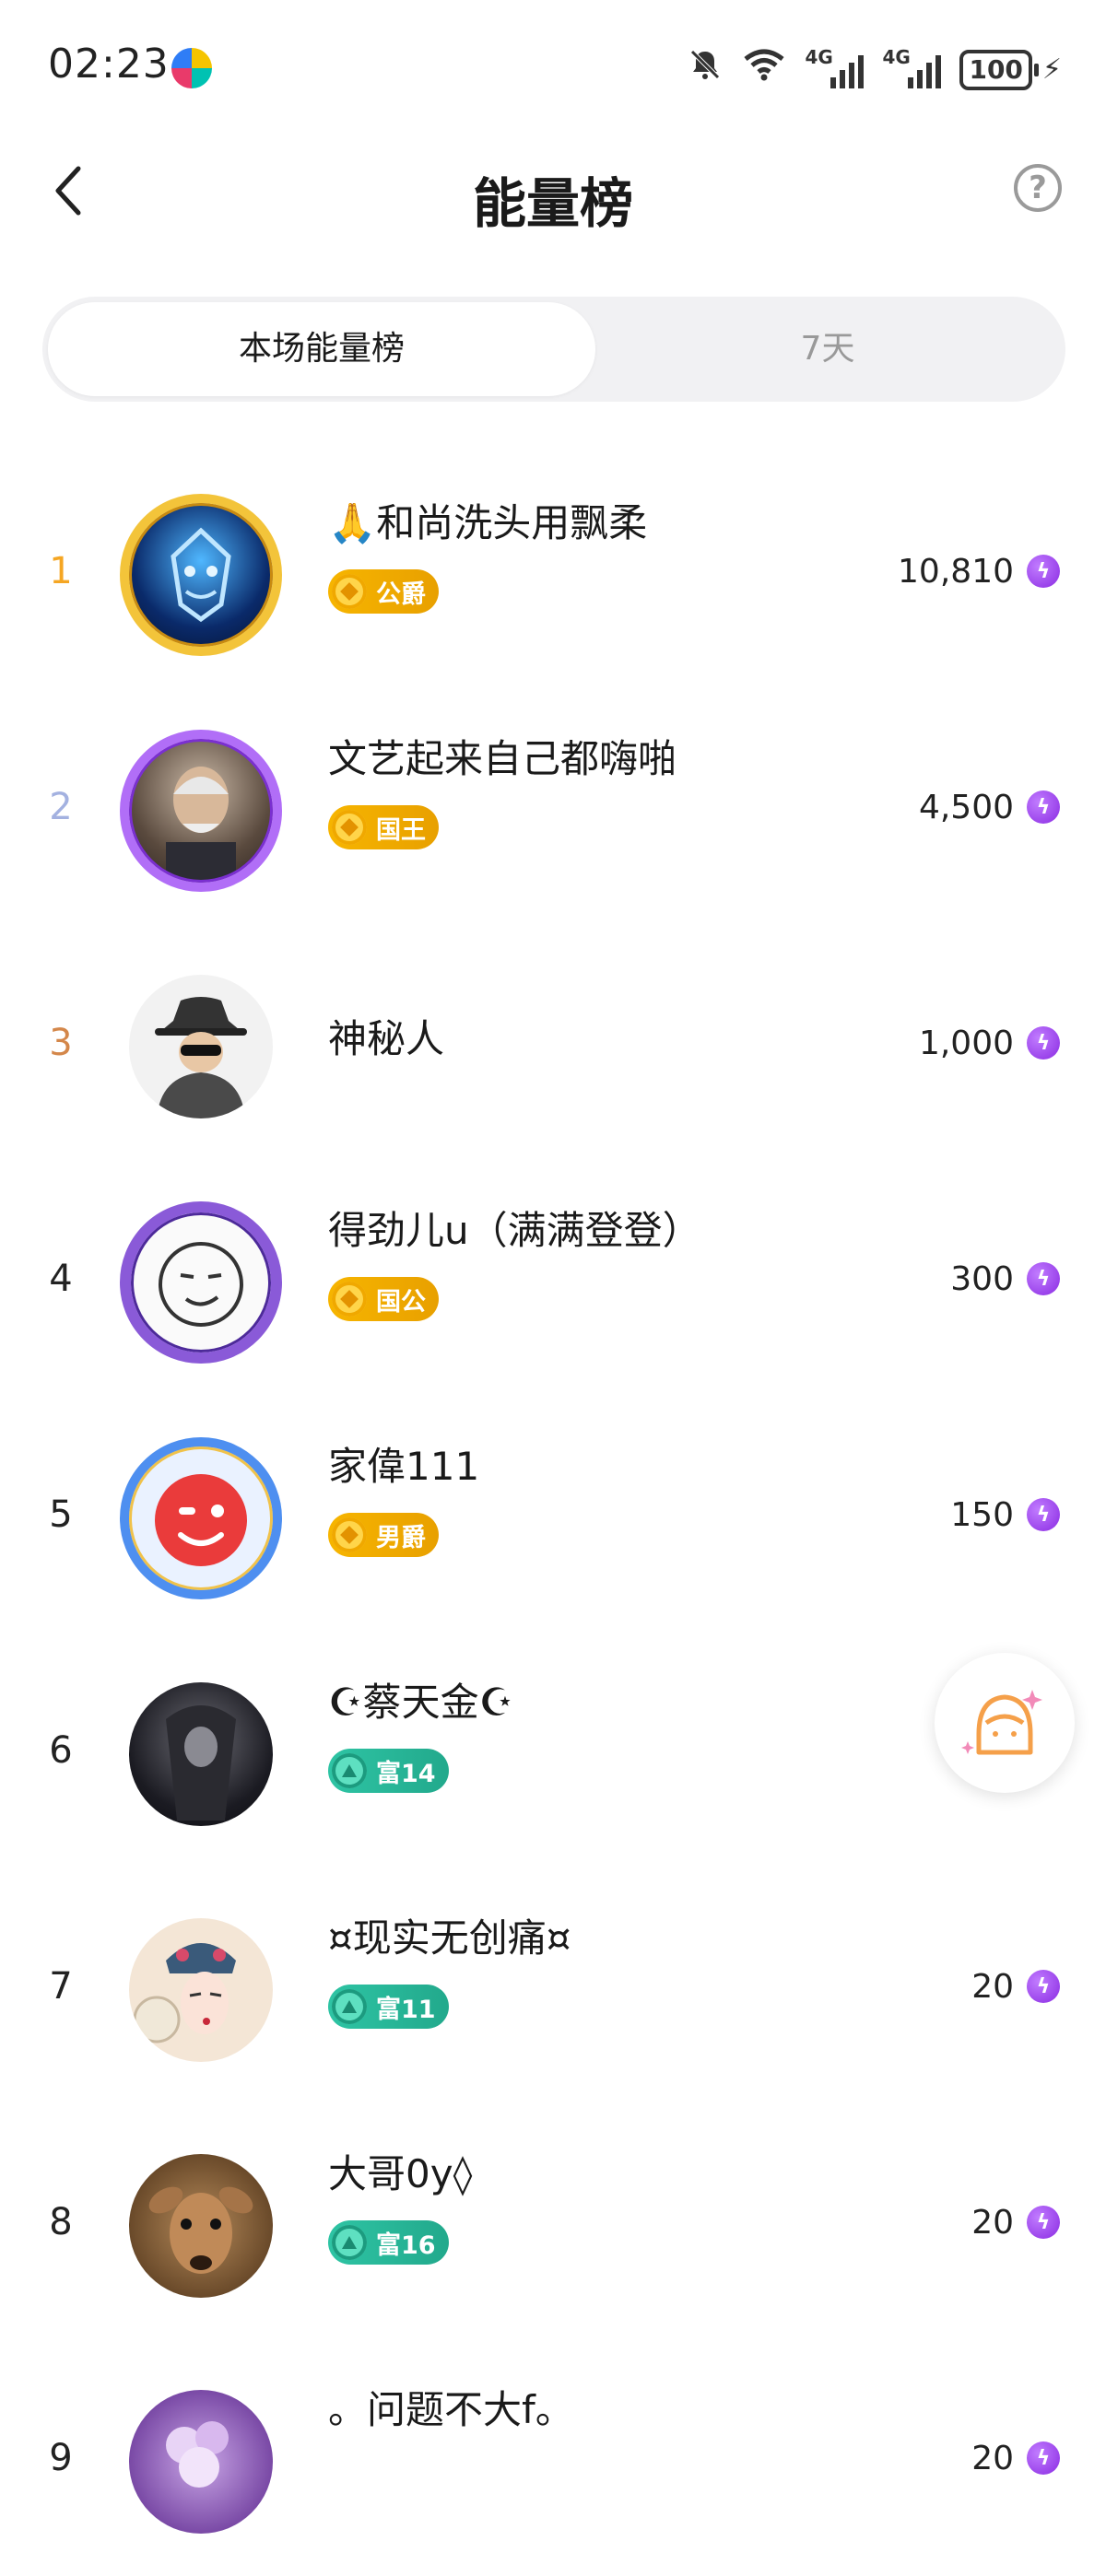 This screenshot has width=1106, height=2576. I want to click on rank-number: 6, so click(61, 1750).